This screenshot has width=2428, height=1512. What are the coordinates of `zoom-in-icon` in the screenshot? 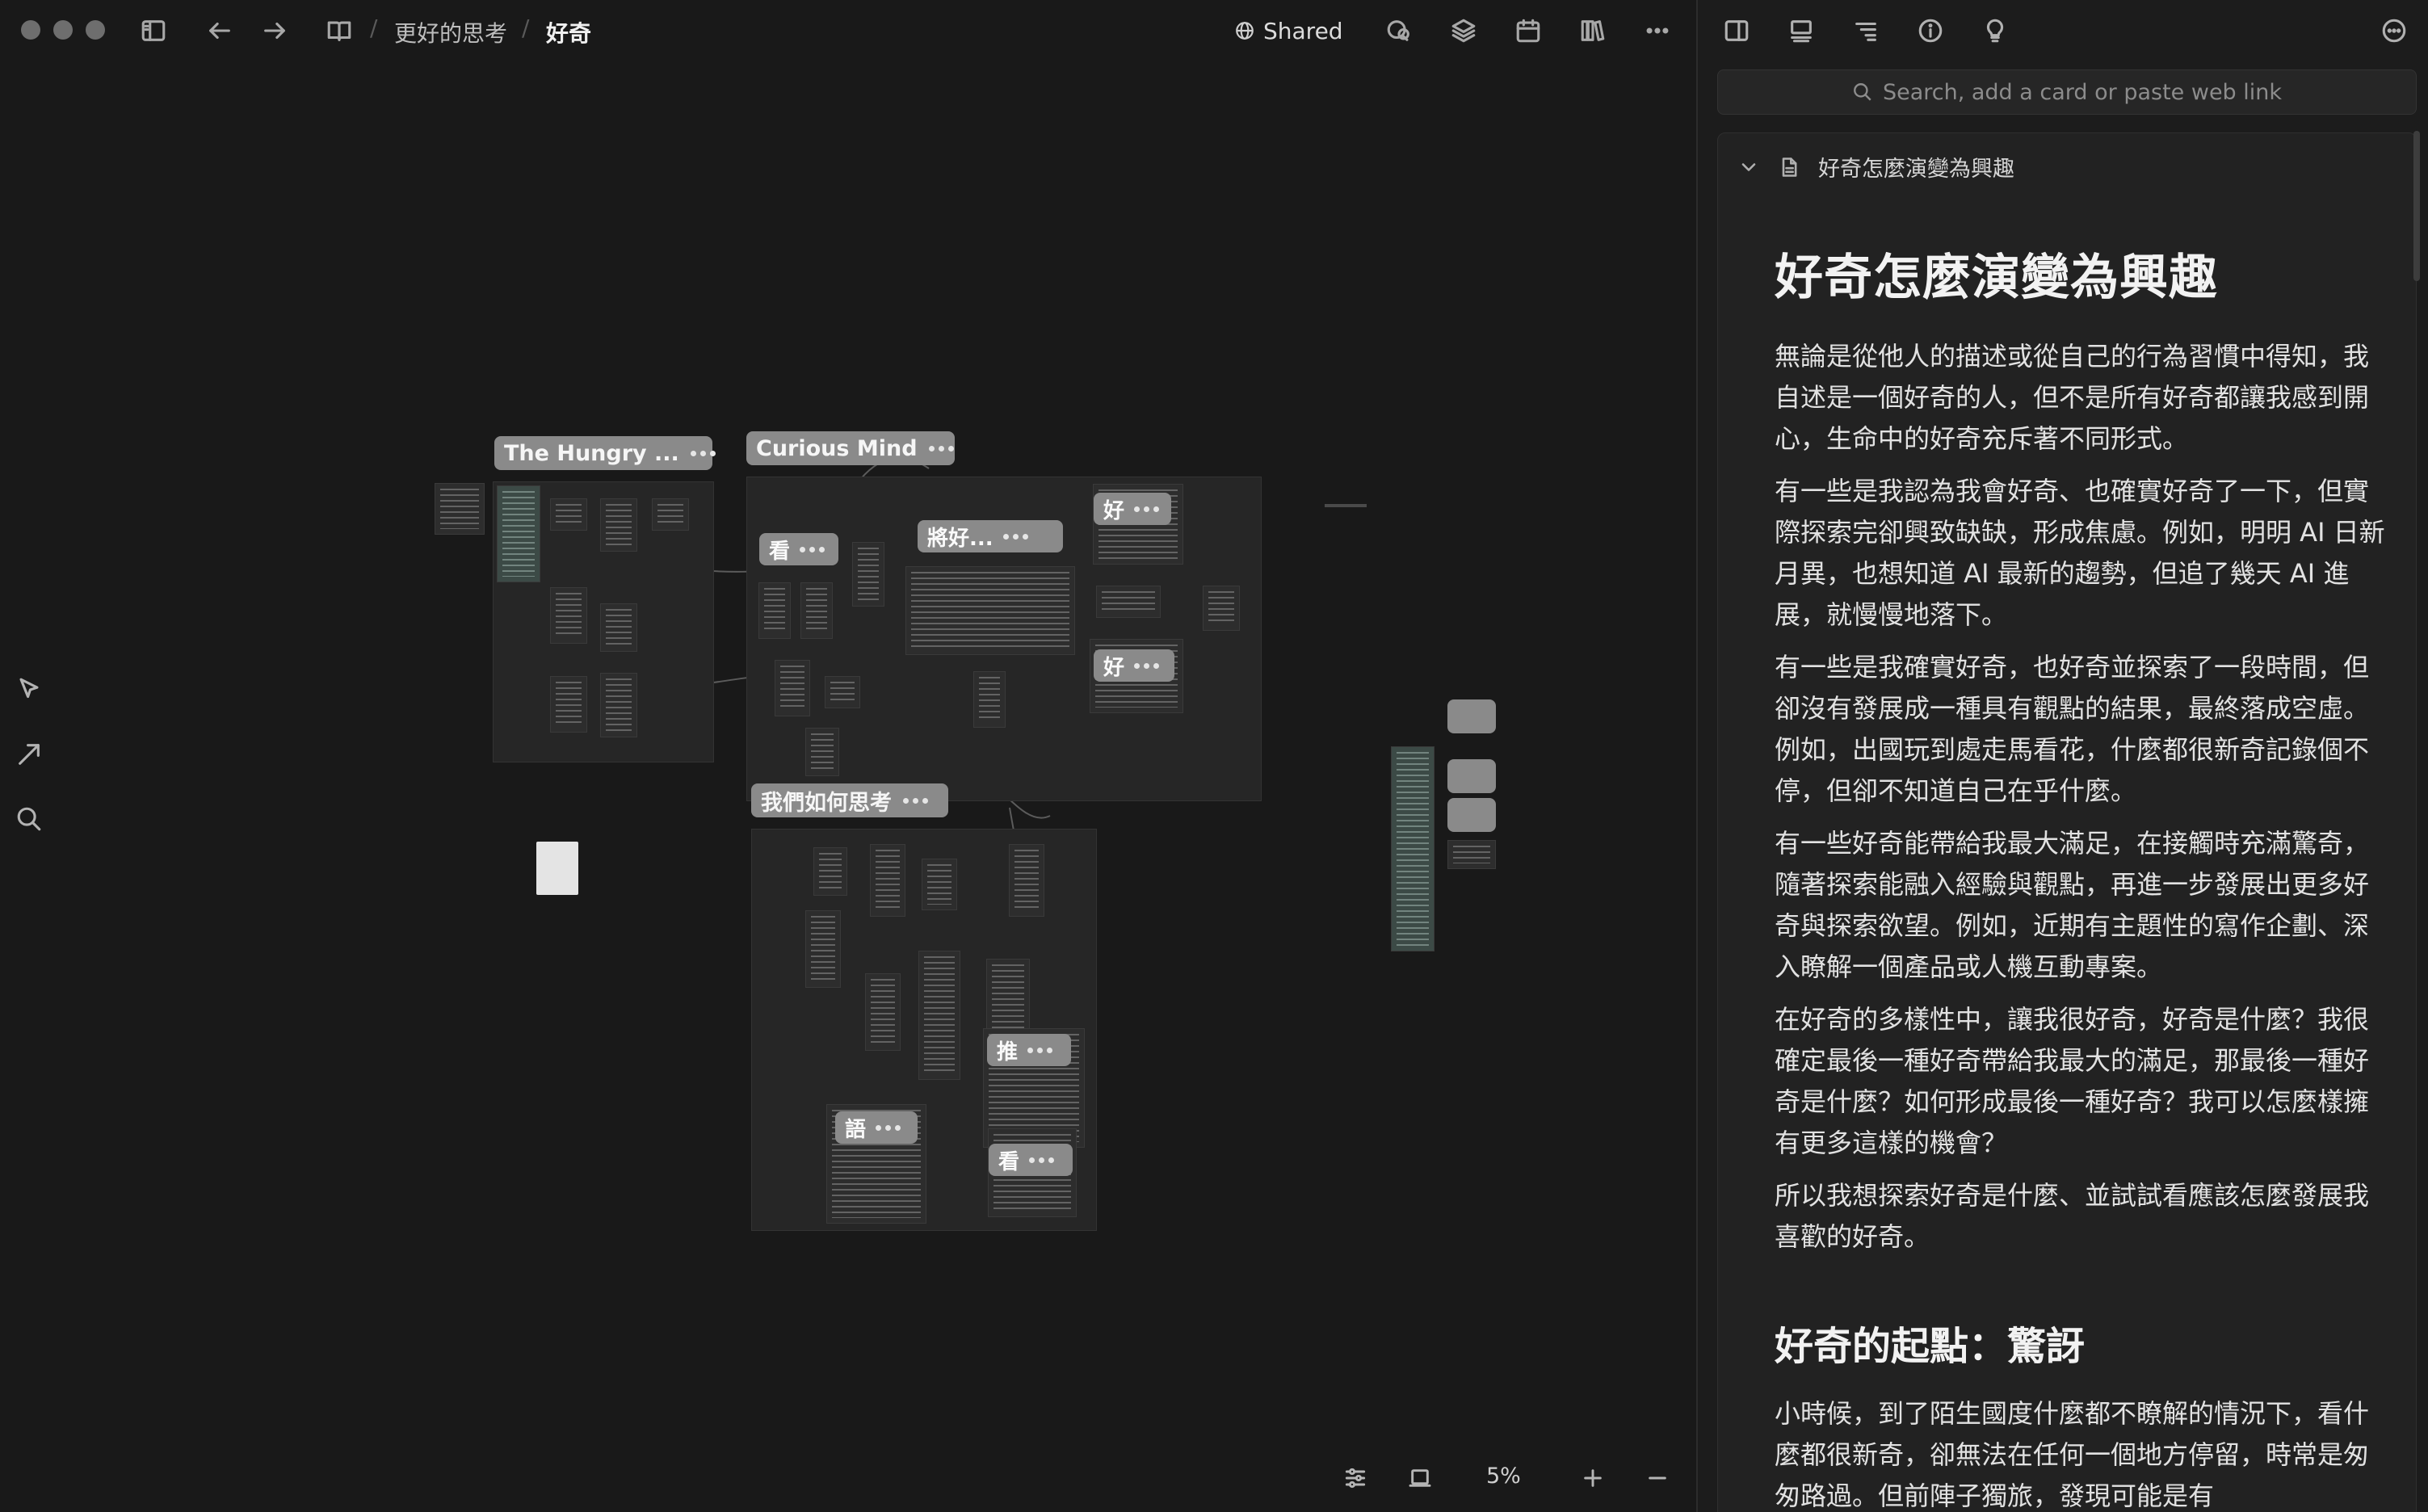 It's located at (1593, 1478).